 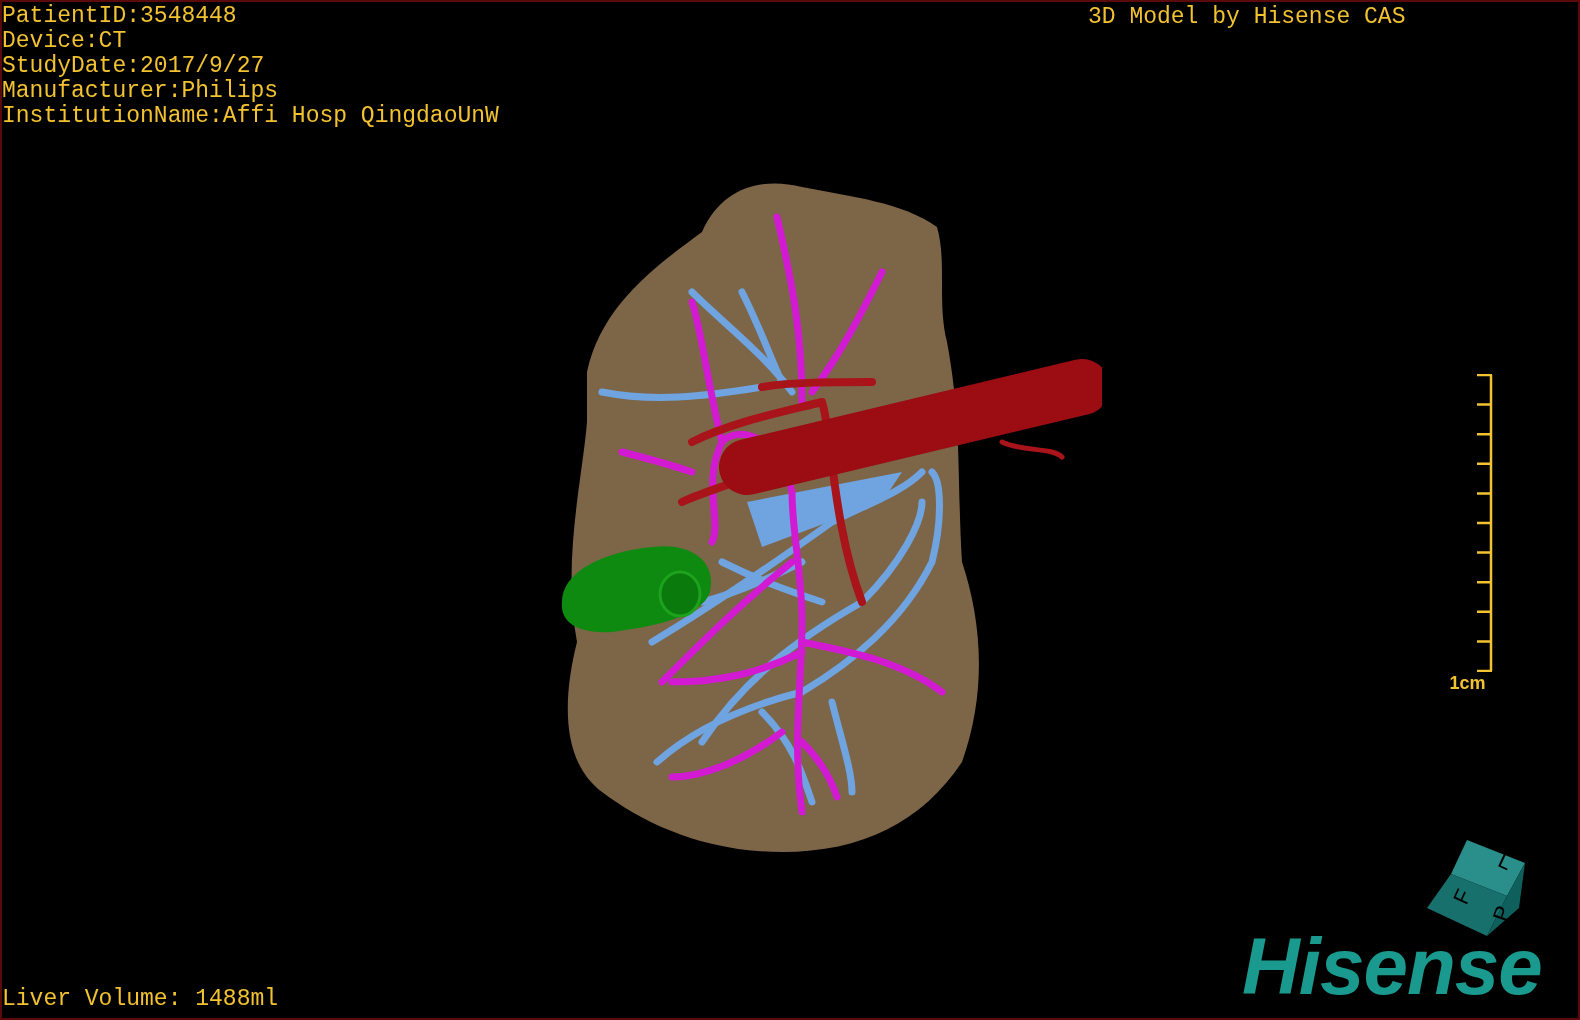 I want to click on info-line: Device:CT, so click(x=65, y=41).